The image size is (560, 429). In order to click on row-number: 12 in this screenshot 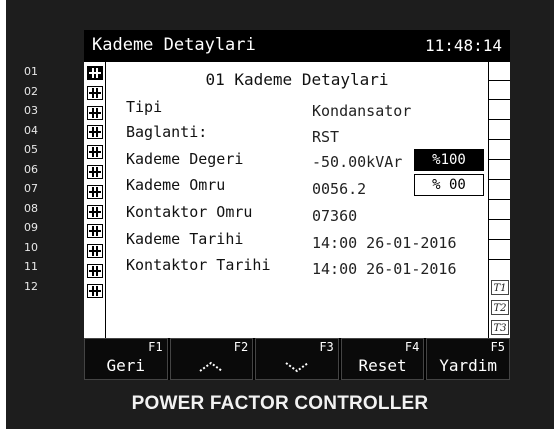, I will do `click(31, 286)`.